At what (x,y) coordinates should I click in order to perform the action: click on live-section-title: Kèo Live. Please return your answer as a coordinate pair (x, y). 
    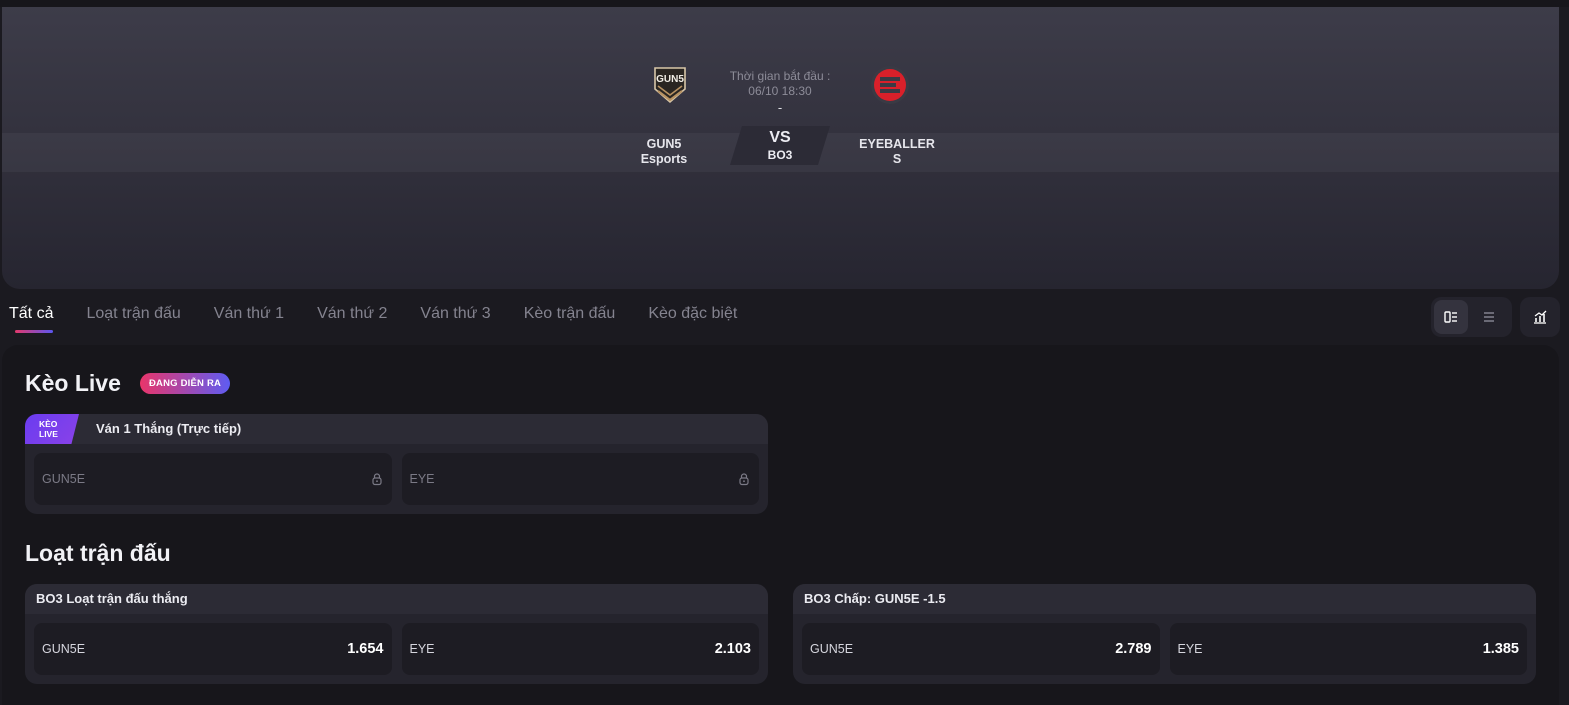
    Looking at the image, I should click on (73, 383).